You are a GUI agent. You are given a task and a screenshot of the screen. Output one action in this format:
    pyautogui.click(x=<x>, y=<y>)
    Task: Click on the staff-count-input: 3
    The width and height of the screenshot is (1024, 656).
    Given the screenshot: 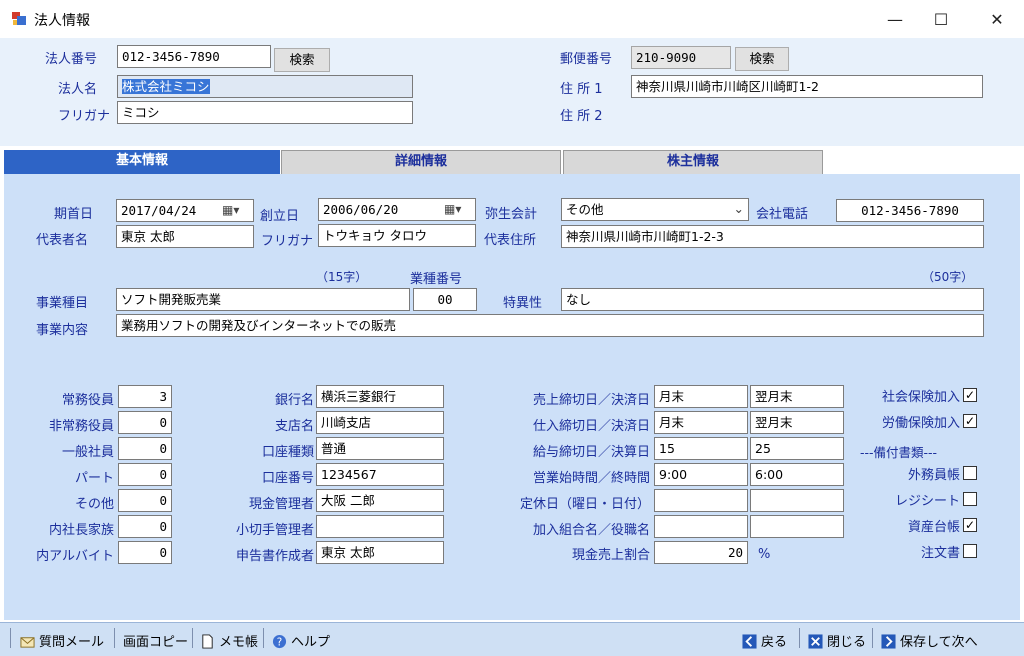 What is the action you would take?
    pyautogui.click(x=145, y=396)
    